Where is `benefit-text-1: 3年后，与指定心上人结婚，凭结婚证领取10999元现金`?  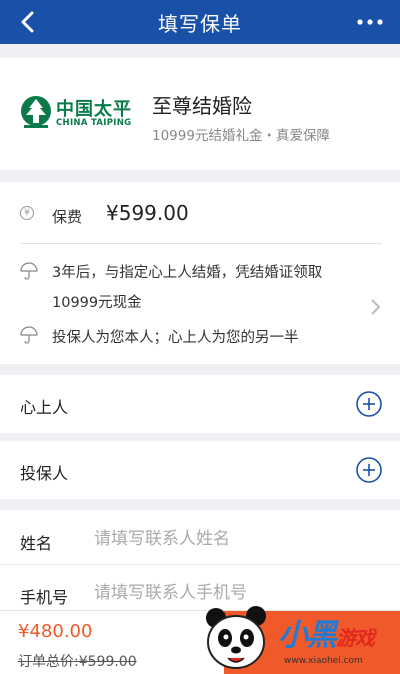
benefit-text-1: 3年后，与指定心上人结婚，凭结婚证领取10999元现金 is located at coordinates (187, 288).